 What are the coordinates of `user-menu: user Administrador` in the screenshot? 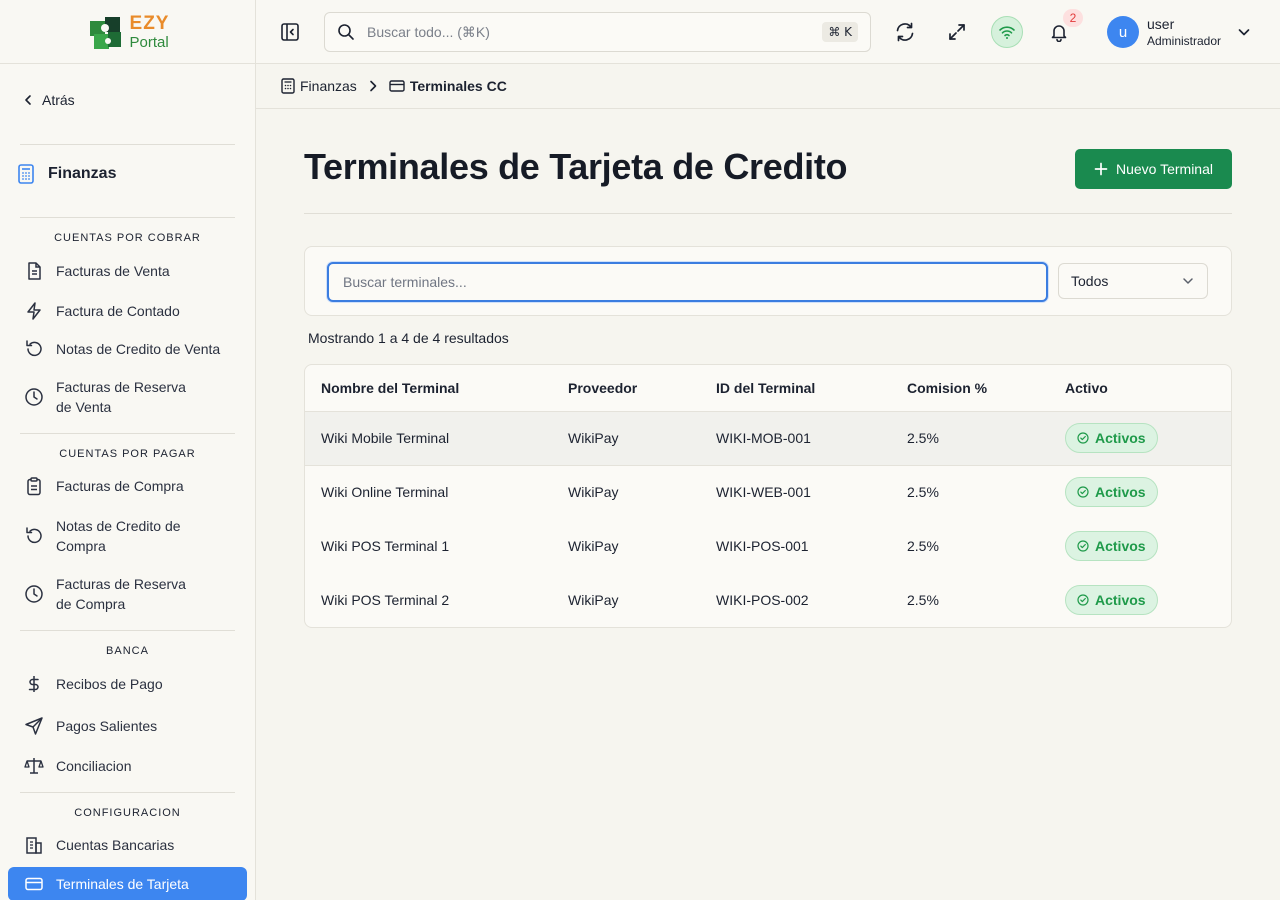 It's located at (1184, 33).